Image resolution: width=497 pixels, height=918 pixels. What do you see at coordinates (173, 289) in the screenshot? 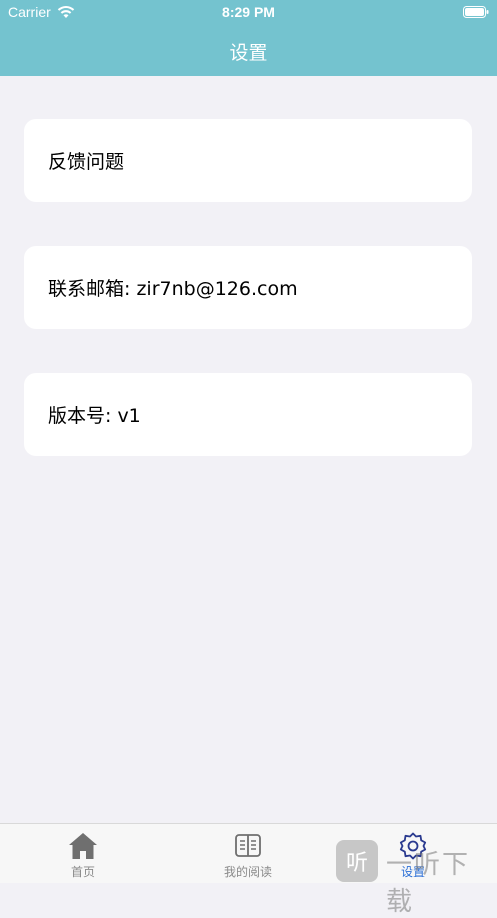
I see `contact-email-label: 联系邮箱: zir7nb@126.com` at bounding box center [173, 289].